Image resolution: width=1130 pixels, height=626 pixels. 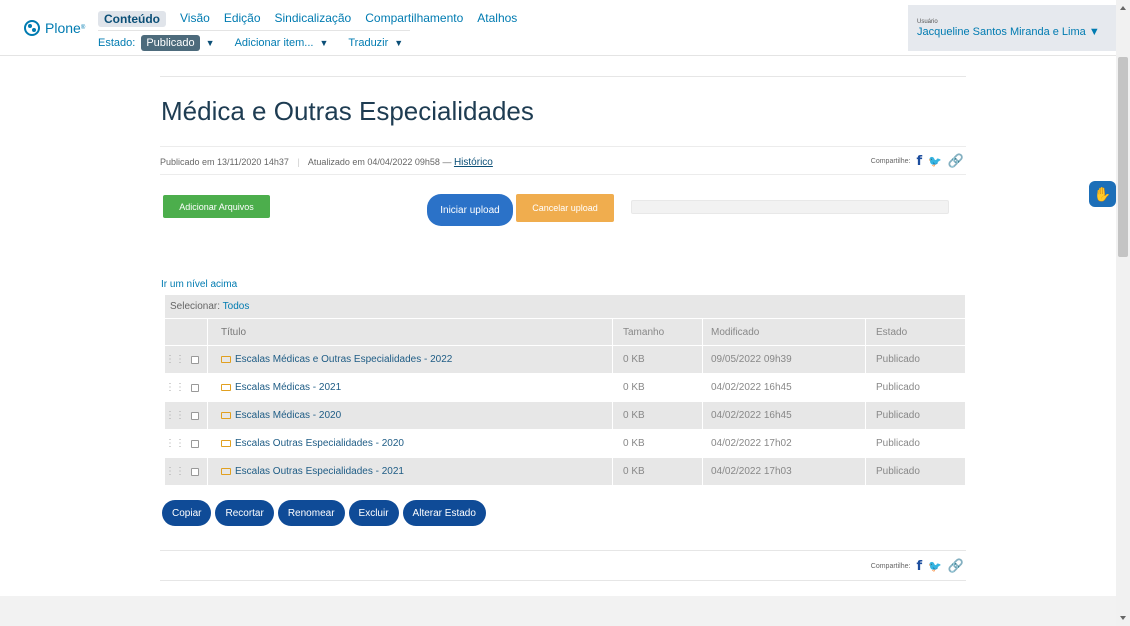 I want to click on share-bar: Compartilhe: f 🐦 🔗, so click(x=917, y=161).